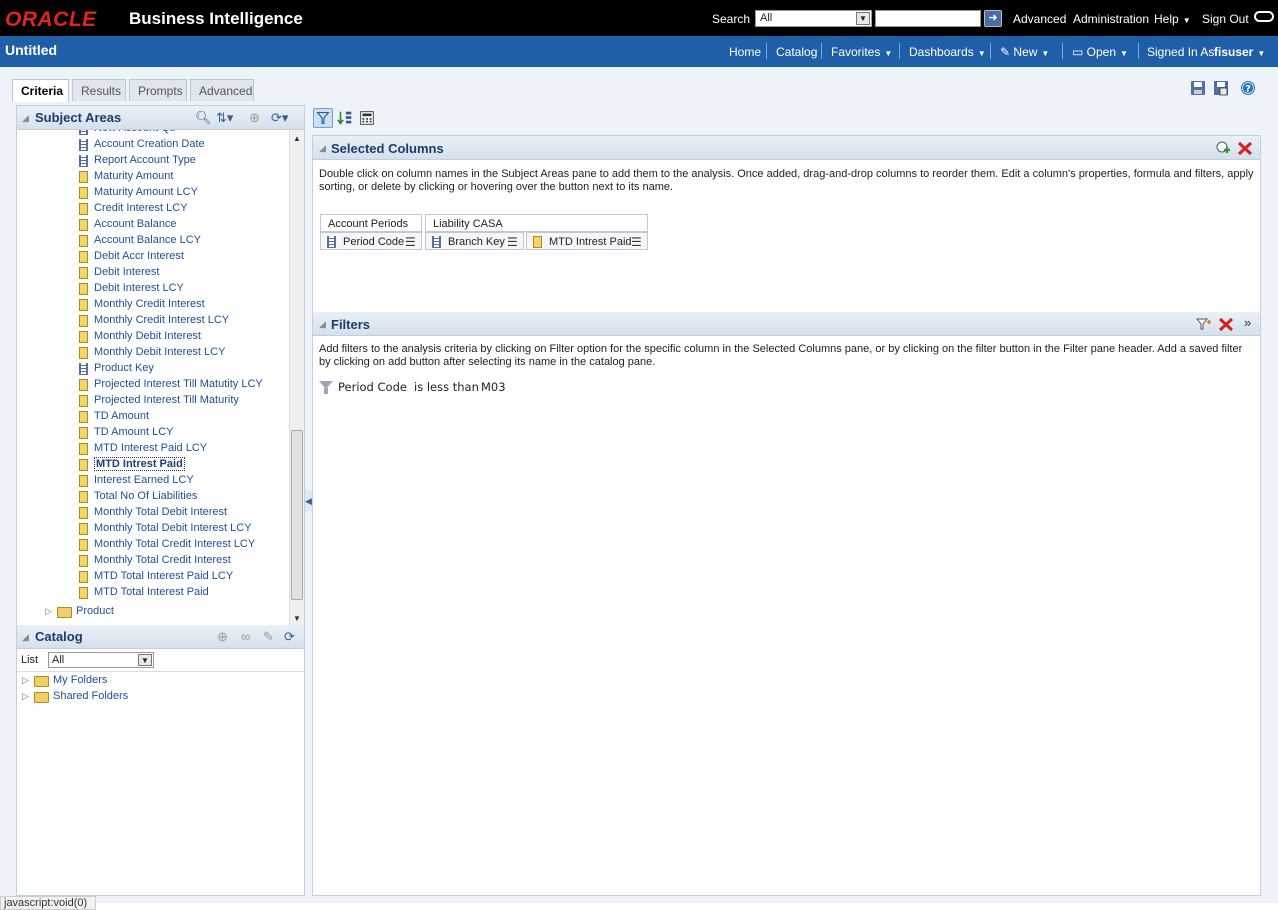 This screenshot has width=1278, height=910. What do you see at coordinates (1221, 88) in the screenshot?
I see `save-as-icon` at bounding box center [1221, 88].